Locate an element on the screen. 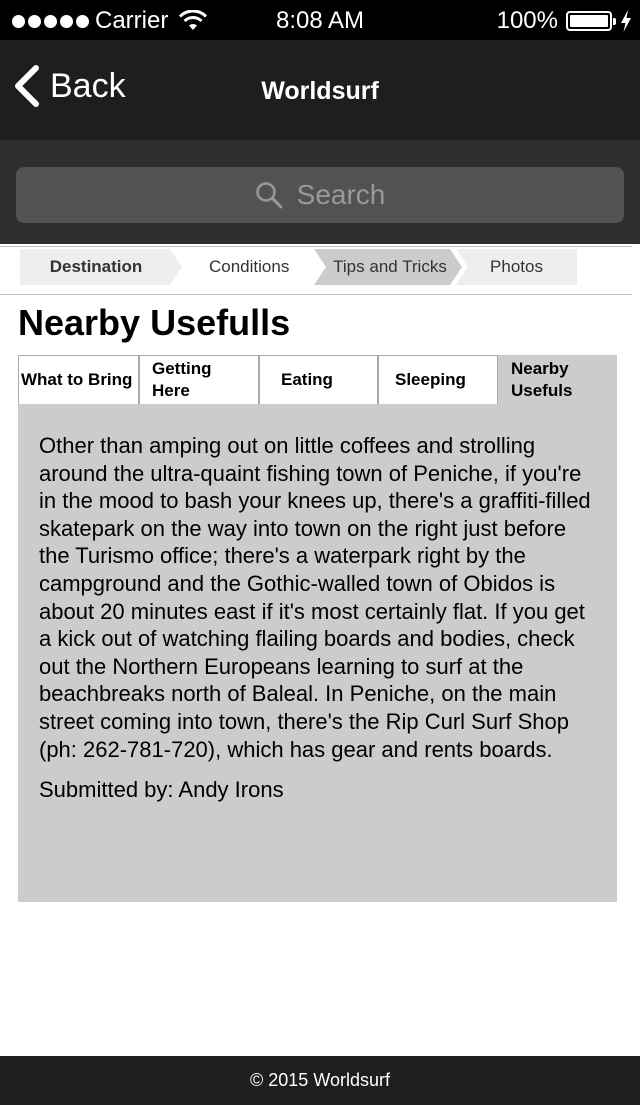  step-label: Tips and Tricks is located at coordinates (390, 266).